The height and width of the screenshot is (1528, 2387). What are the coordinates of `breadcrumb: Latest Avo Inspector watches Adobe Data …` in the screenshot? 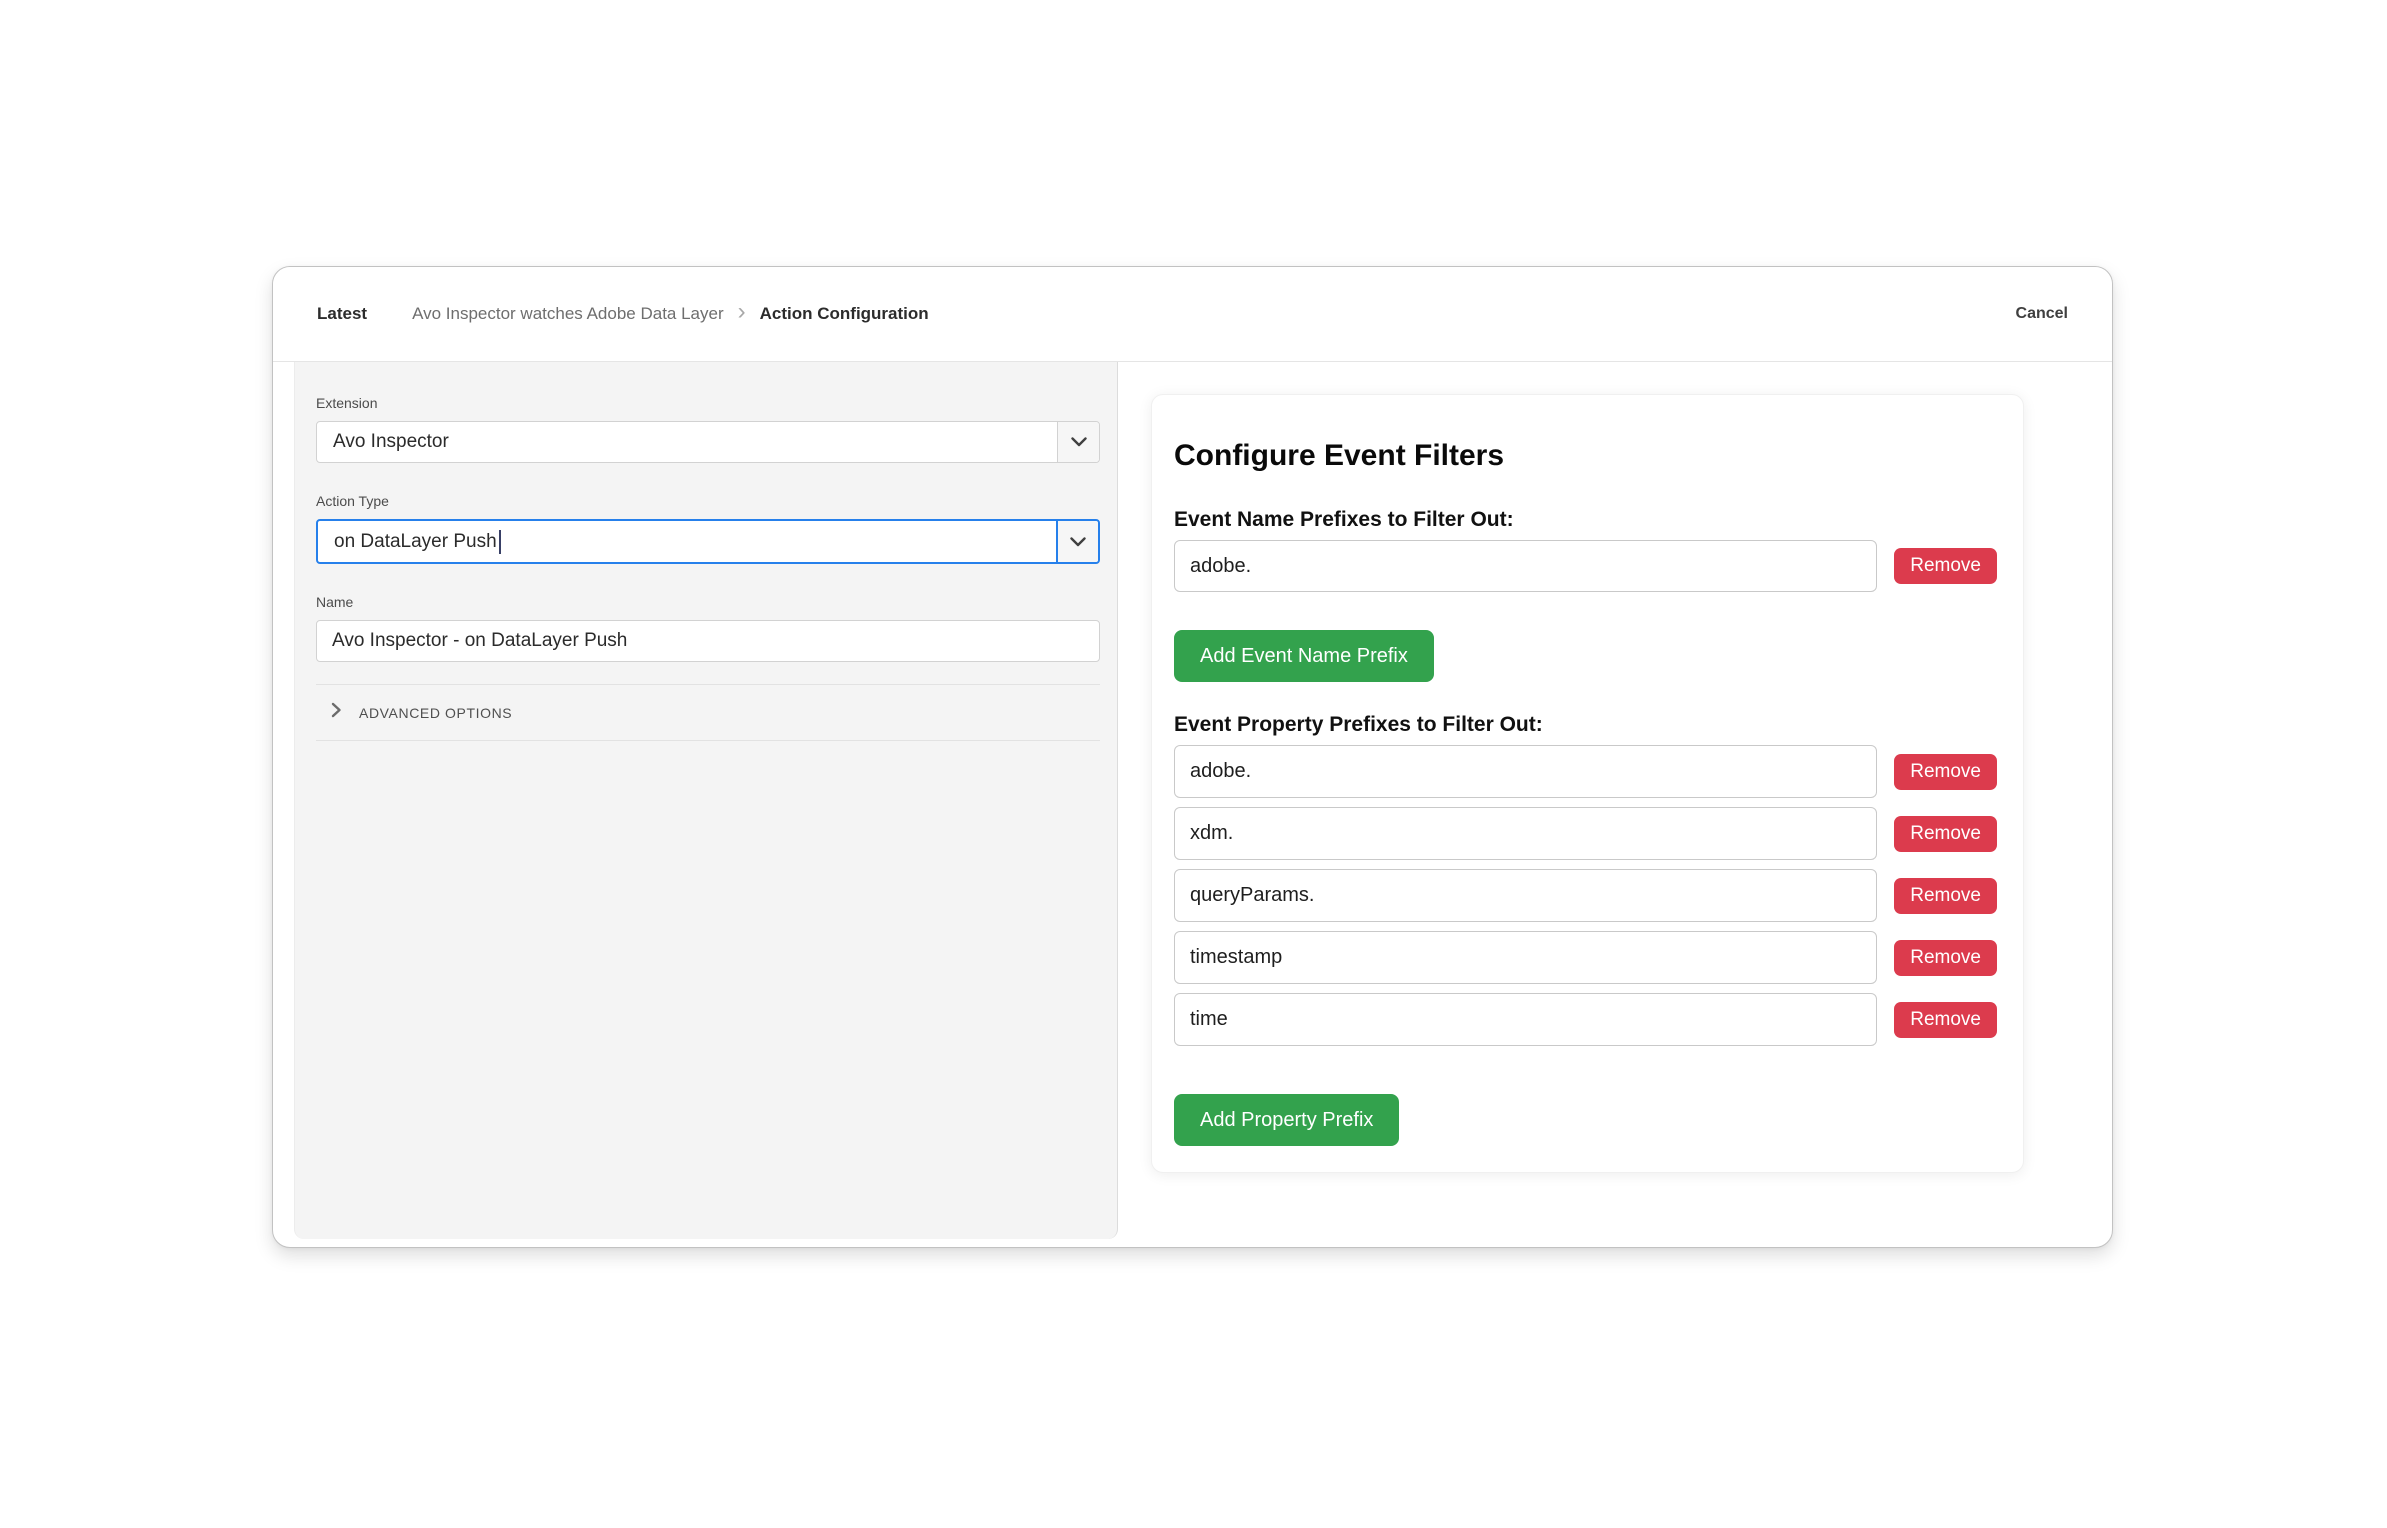 It's located at (1192, 314).